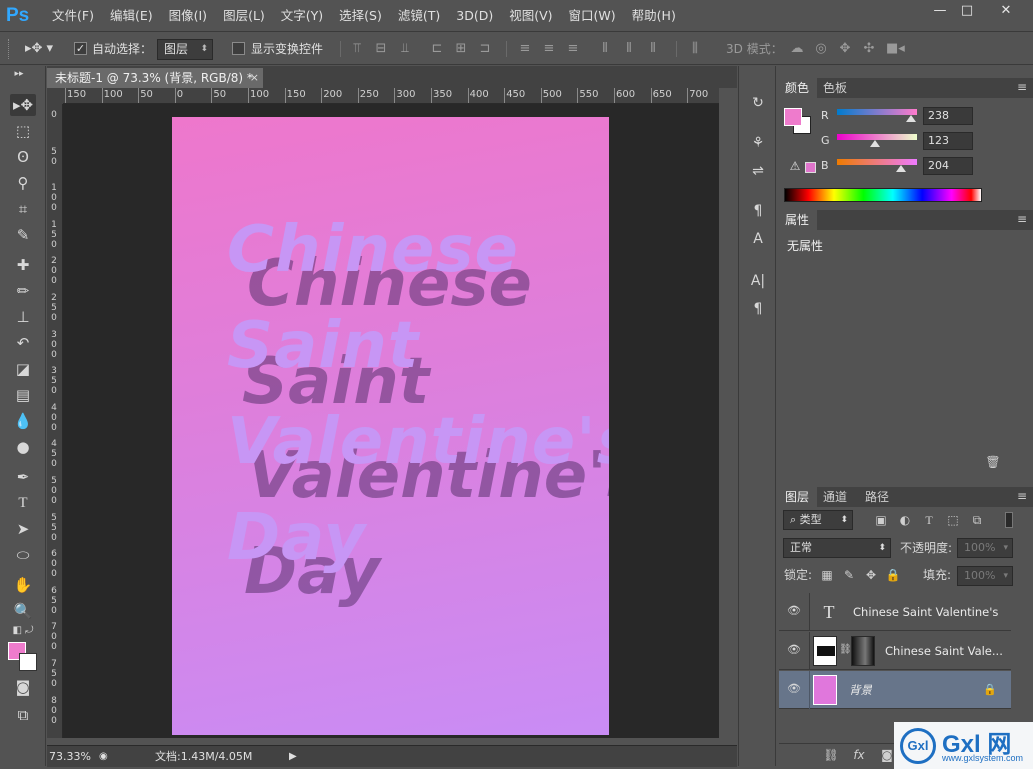 This screenshot has height=769, width=1033. Describe the element at coordinates (629, 49) in the screenshot. I see `distribute-hcenter-icon: ⫴` at that location.